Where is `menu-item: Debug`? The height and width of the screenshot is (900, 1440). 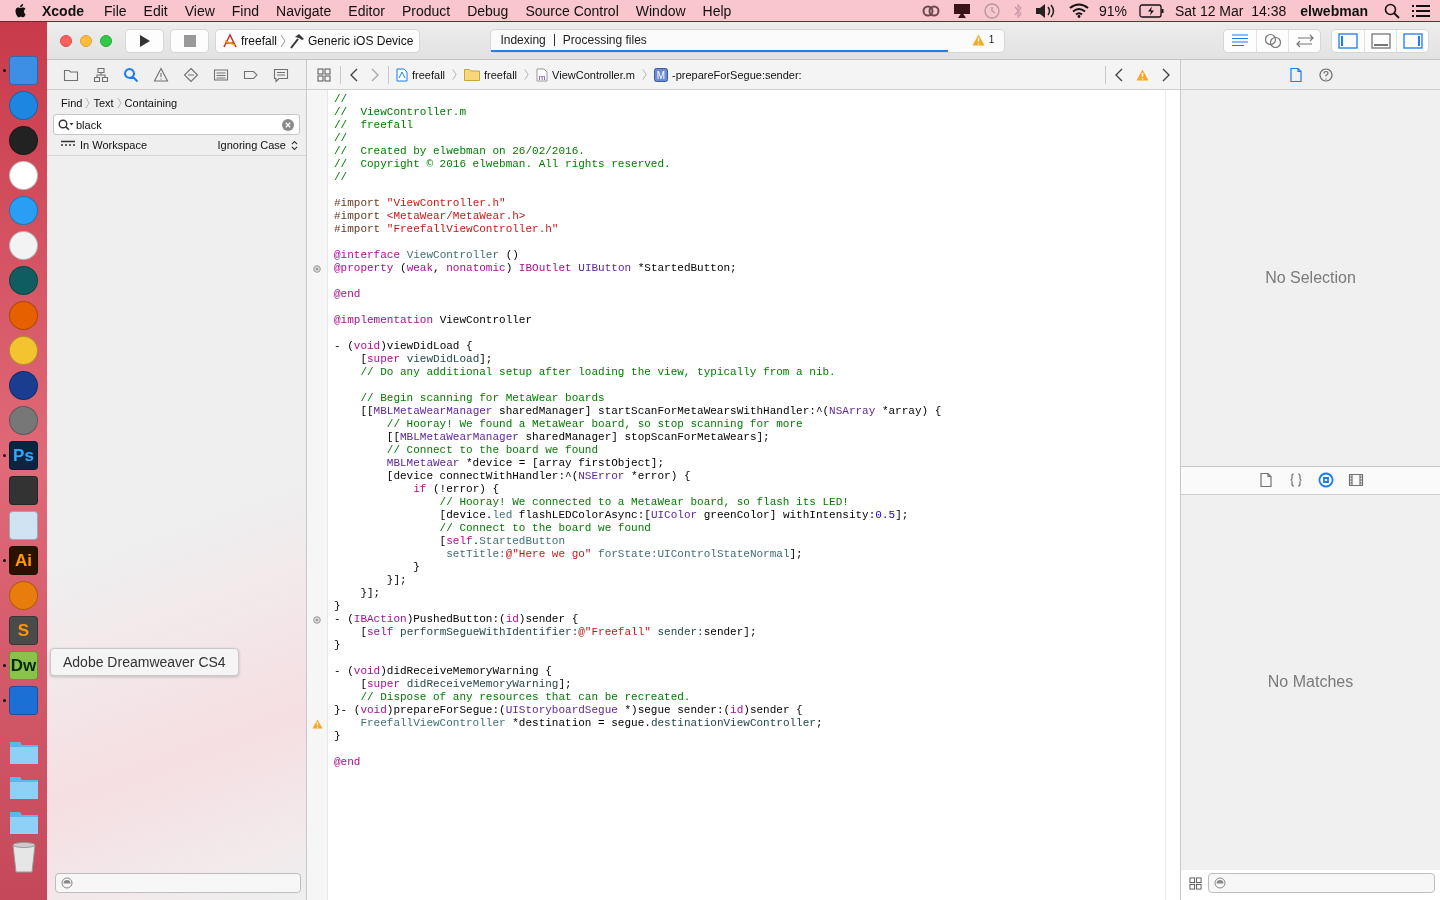
menu-item: Debug is located at coordinates (488, 10).